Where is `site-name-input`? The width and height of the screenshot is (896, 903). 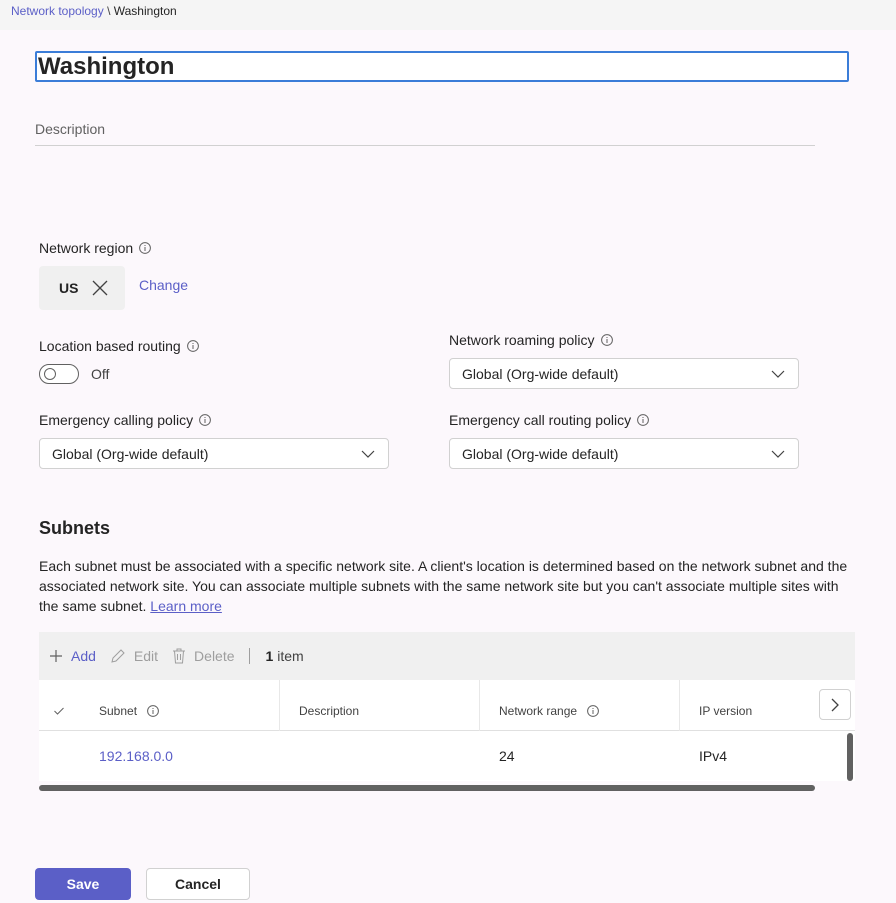 site-name-input is located at coordinates (442, 66).